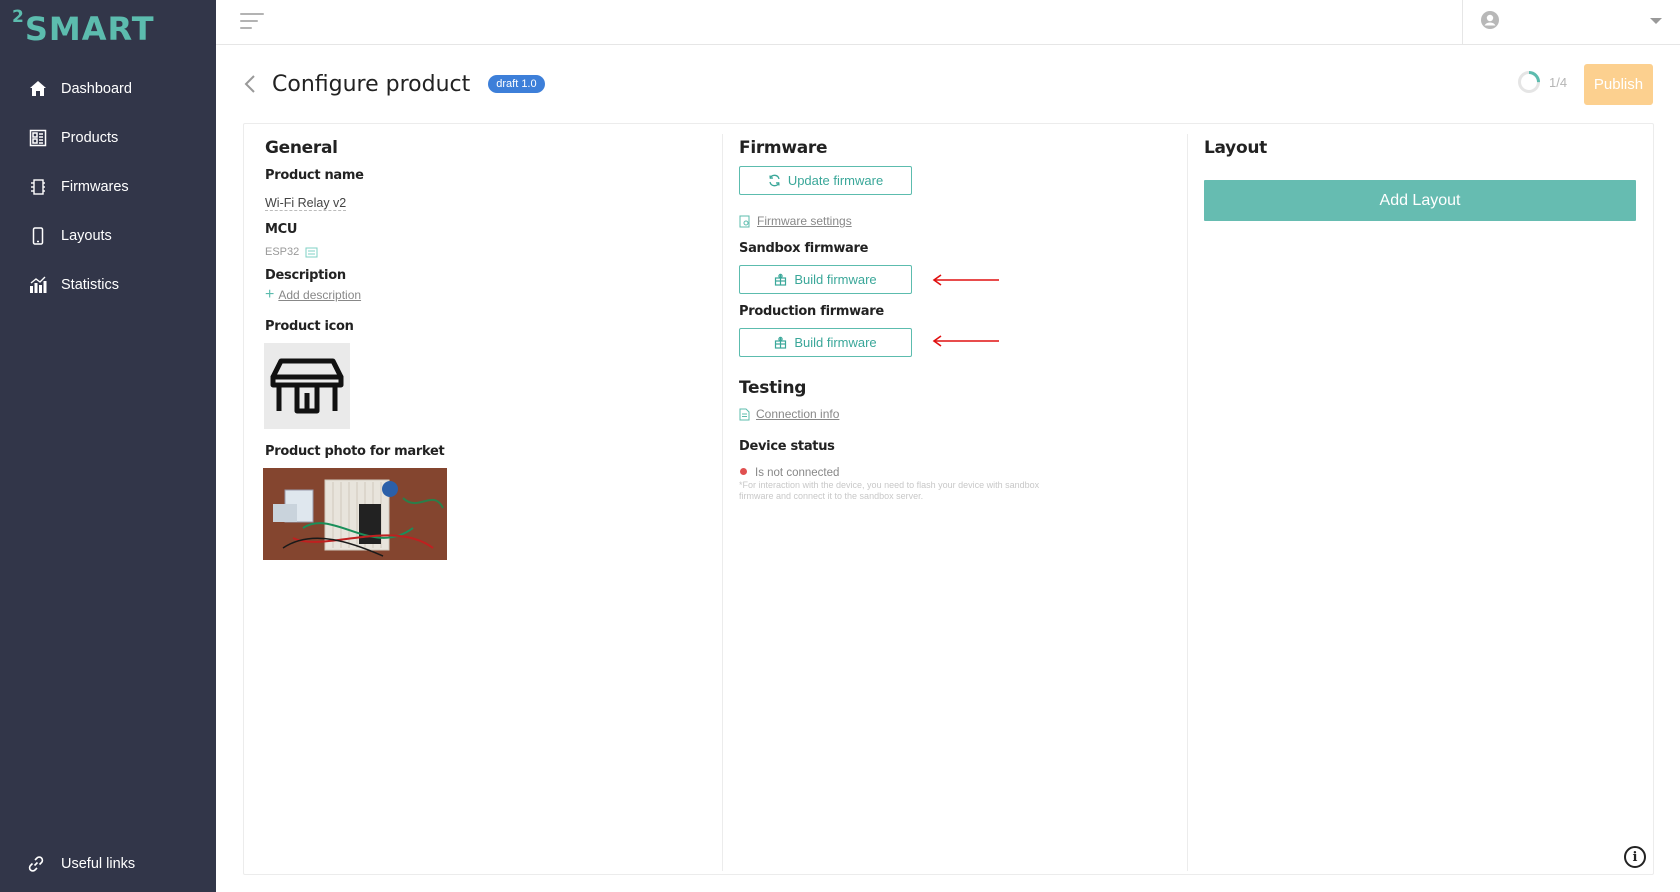 Image resolution: width=1680 pixels, height=892 pixels. I want to click on useful-links: Useful links, so click(108, 864).